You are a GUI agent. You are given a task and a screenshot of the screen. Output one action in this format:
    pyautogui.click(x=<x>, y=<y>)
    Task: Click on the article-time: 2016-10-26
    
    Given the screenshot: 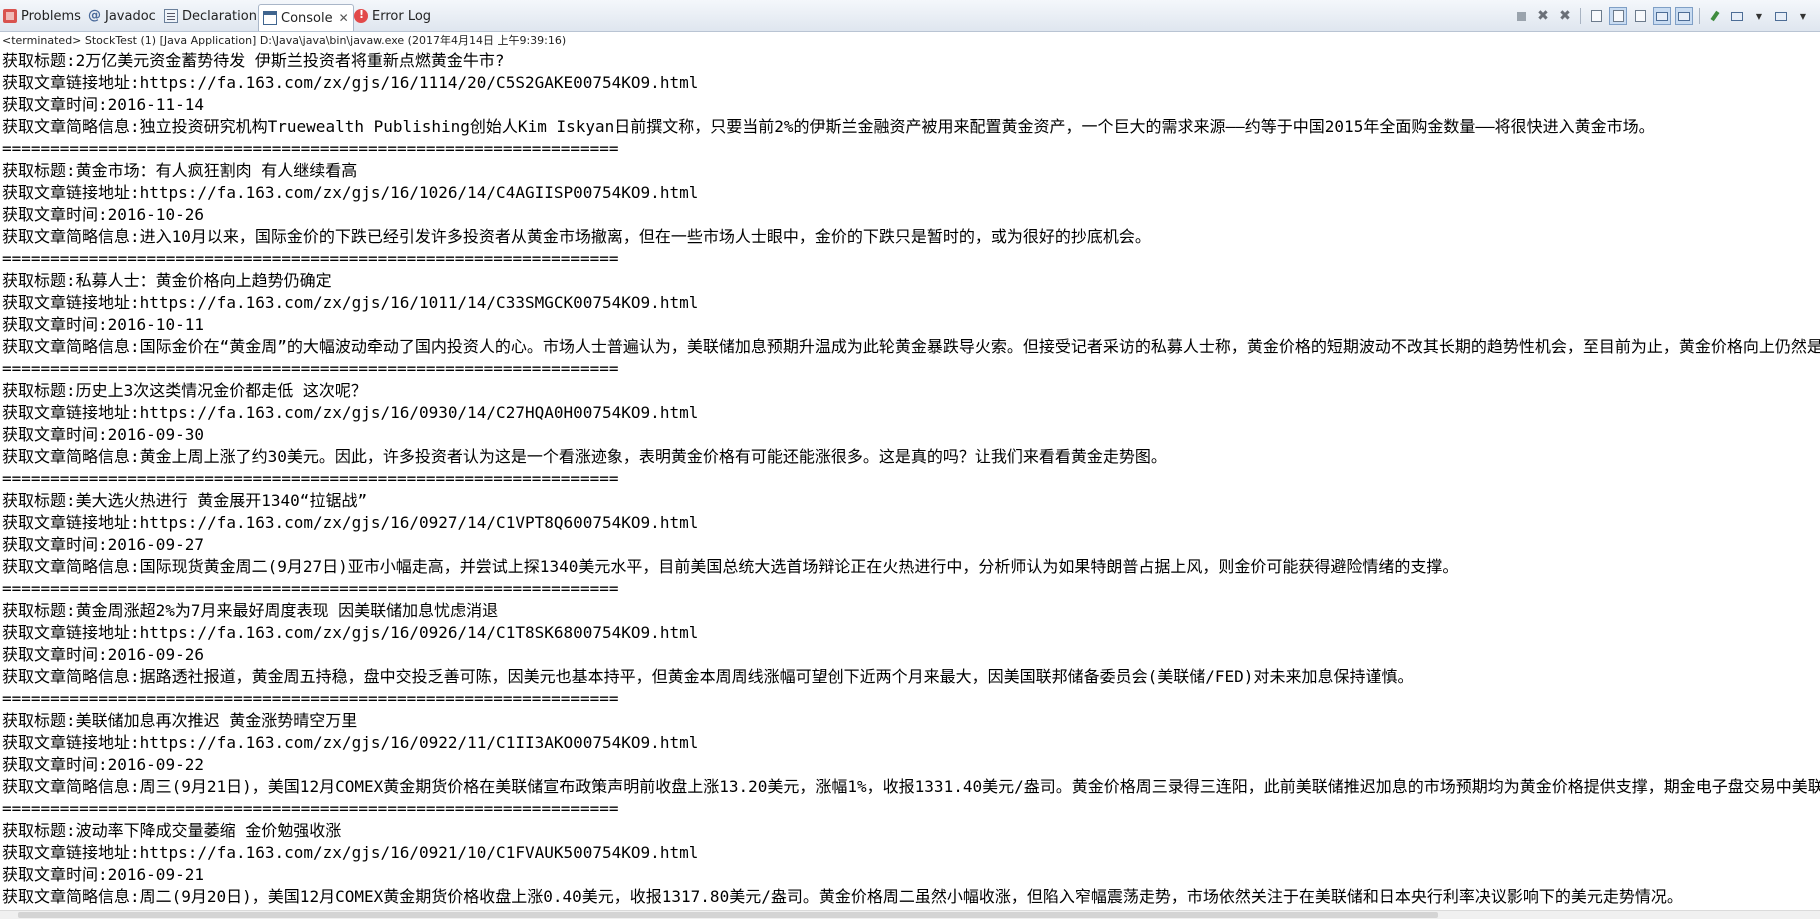 What is the action you would take?
    pyautogui.click(x=155, y=214)
    